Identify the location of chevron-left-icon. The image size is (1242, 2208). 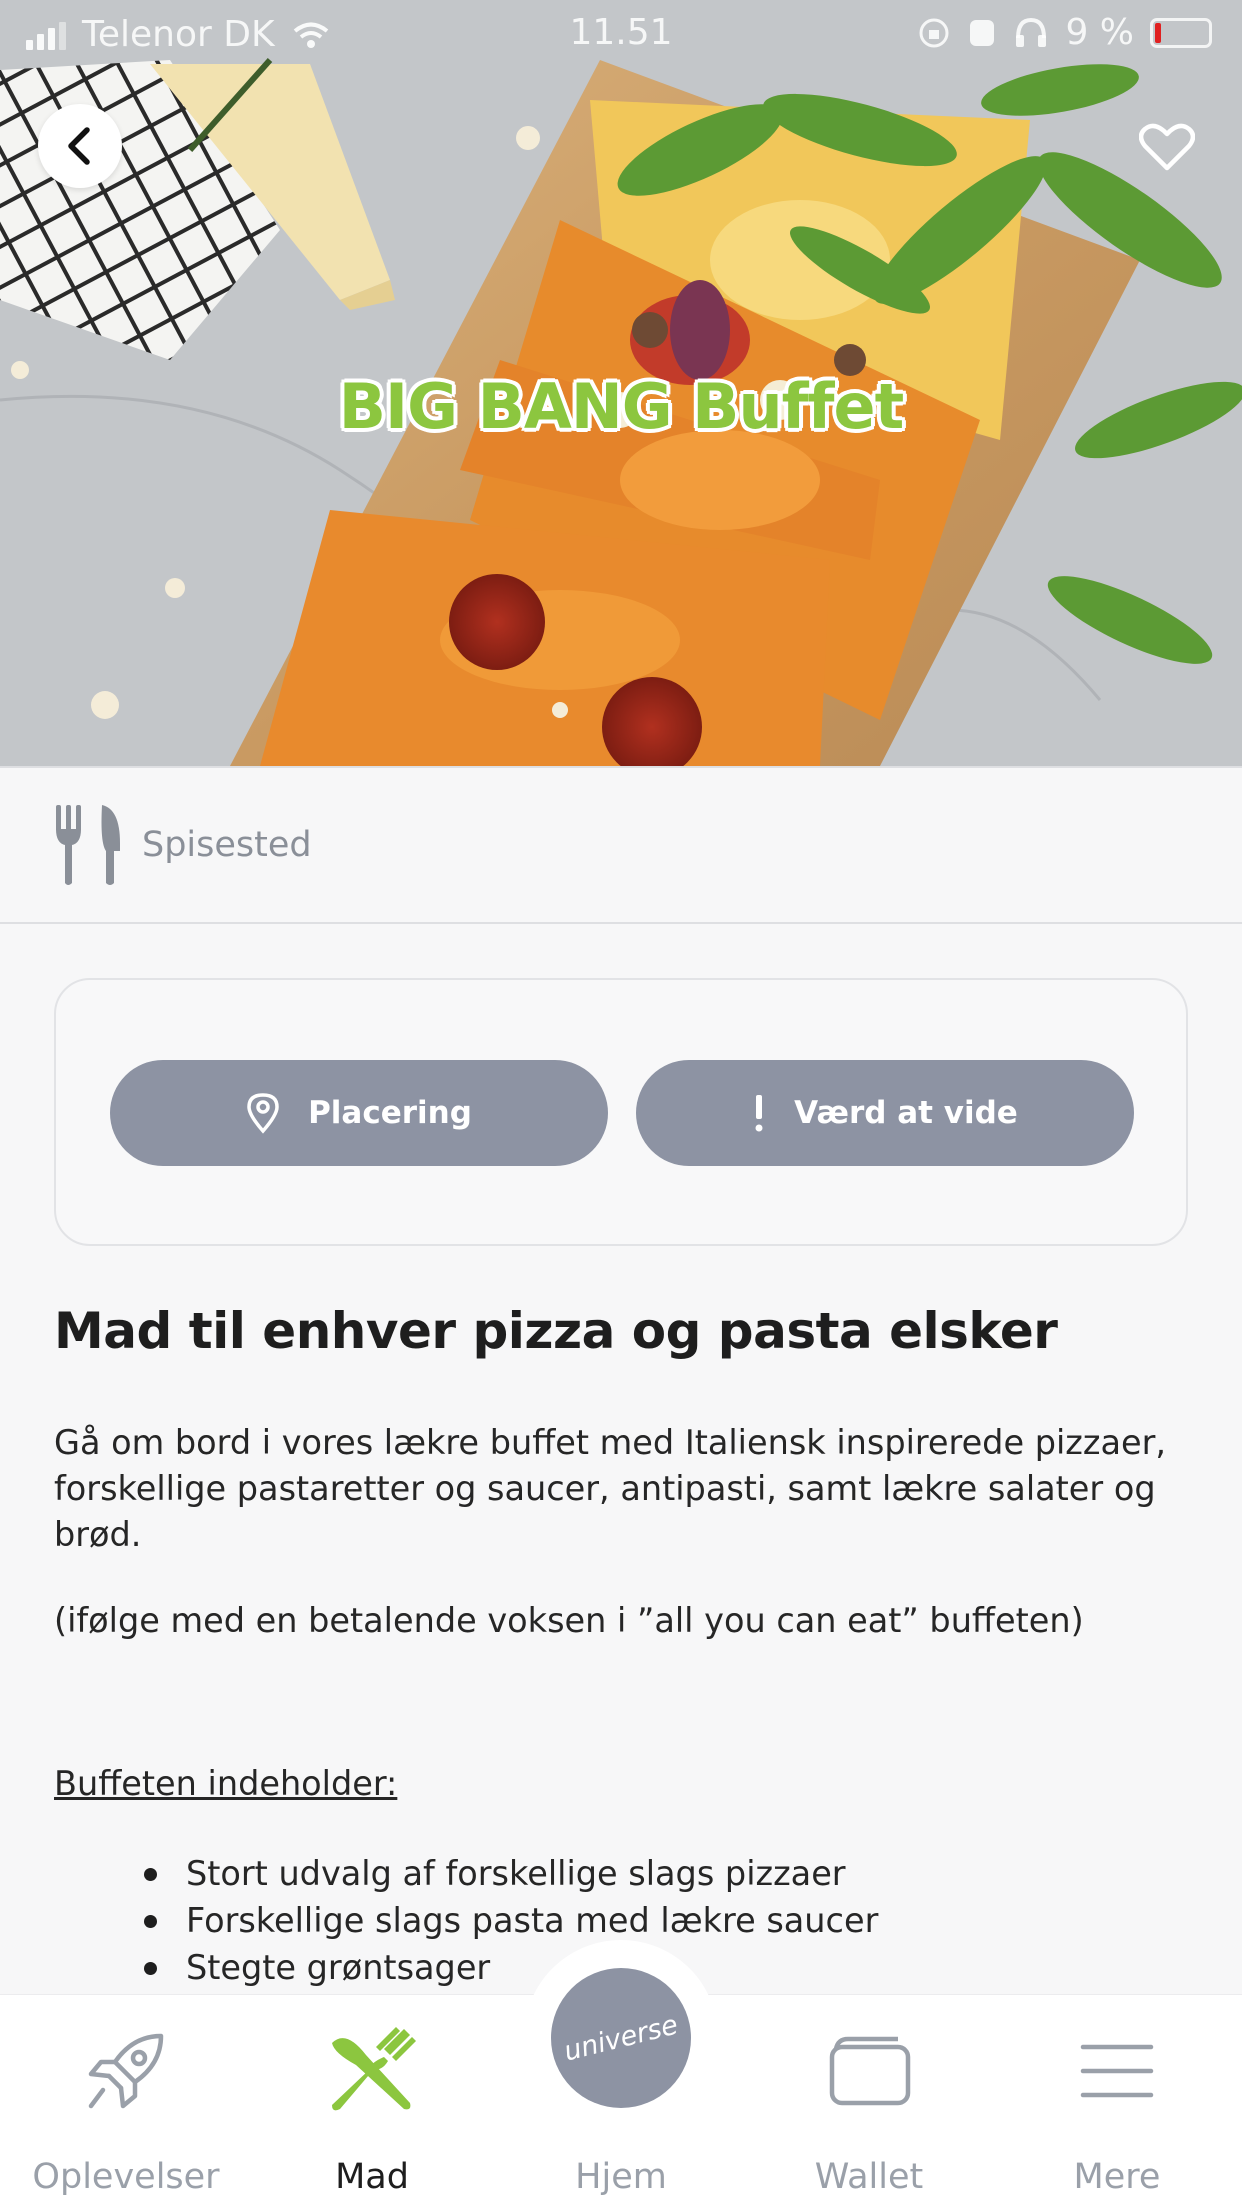
(79, 146).